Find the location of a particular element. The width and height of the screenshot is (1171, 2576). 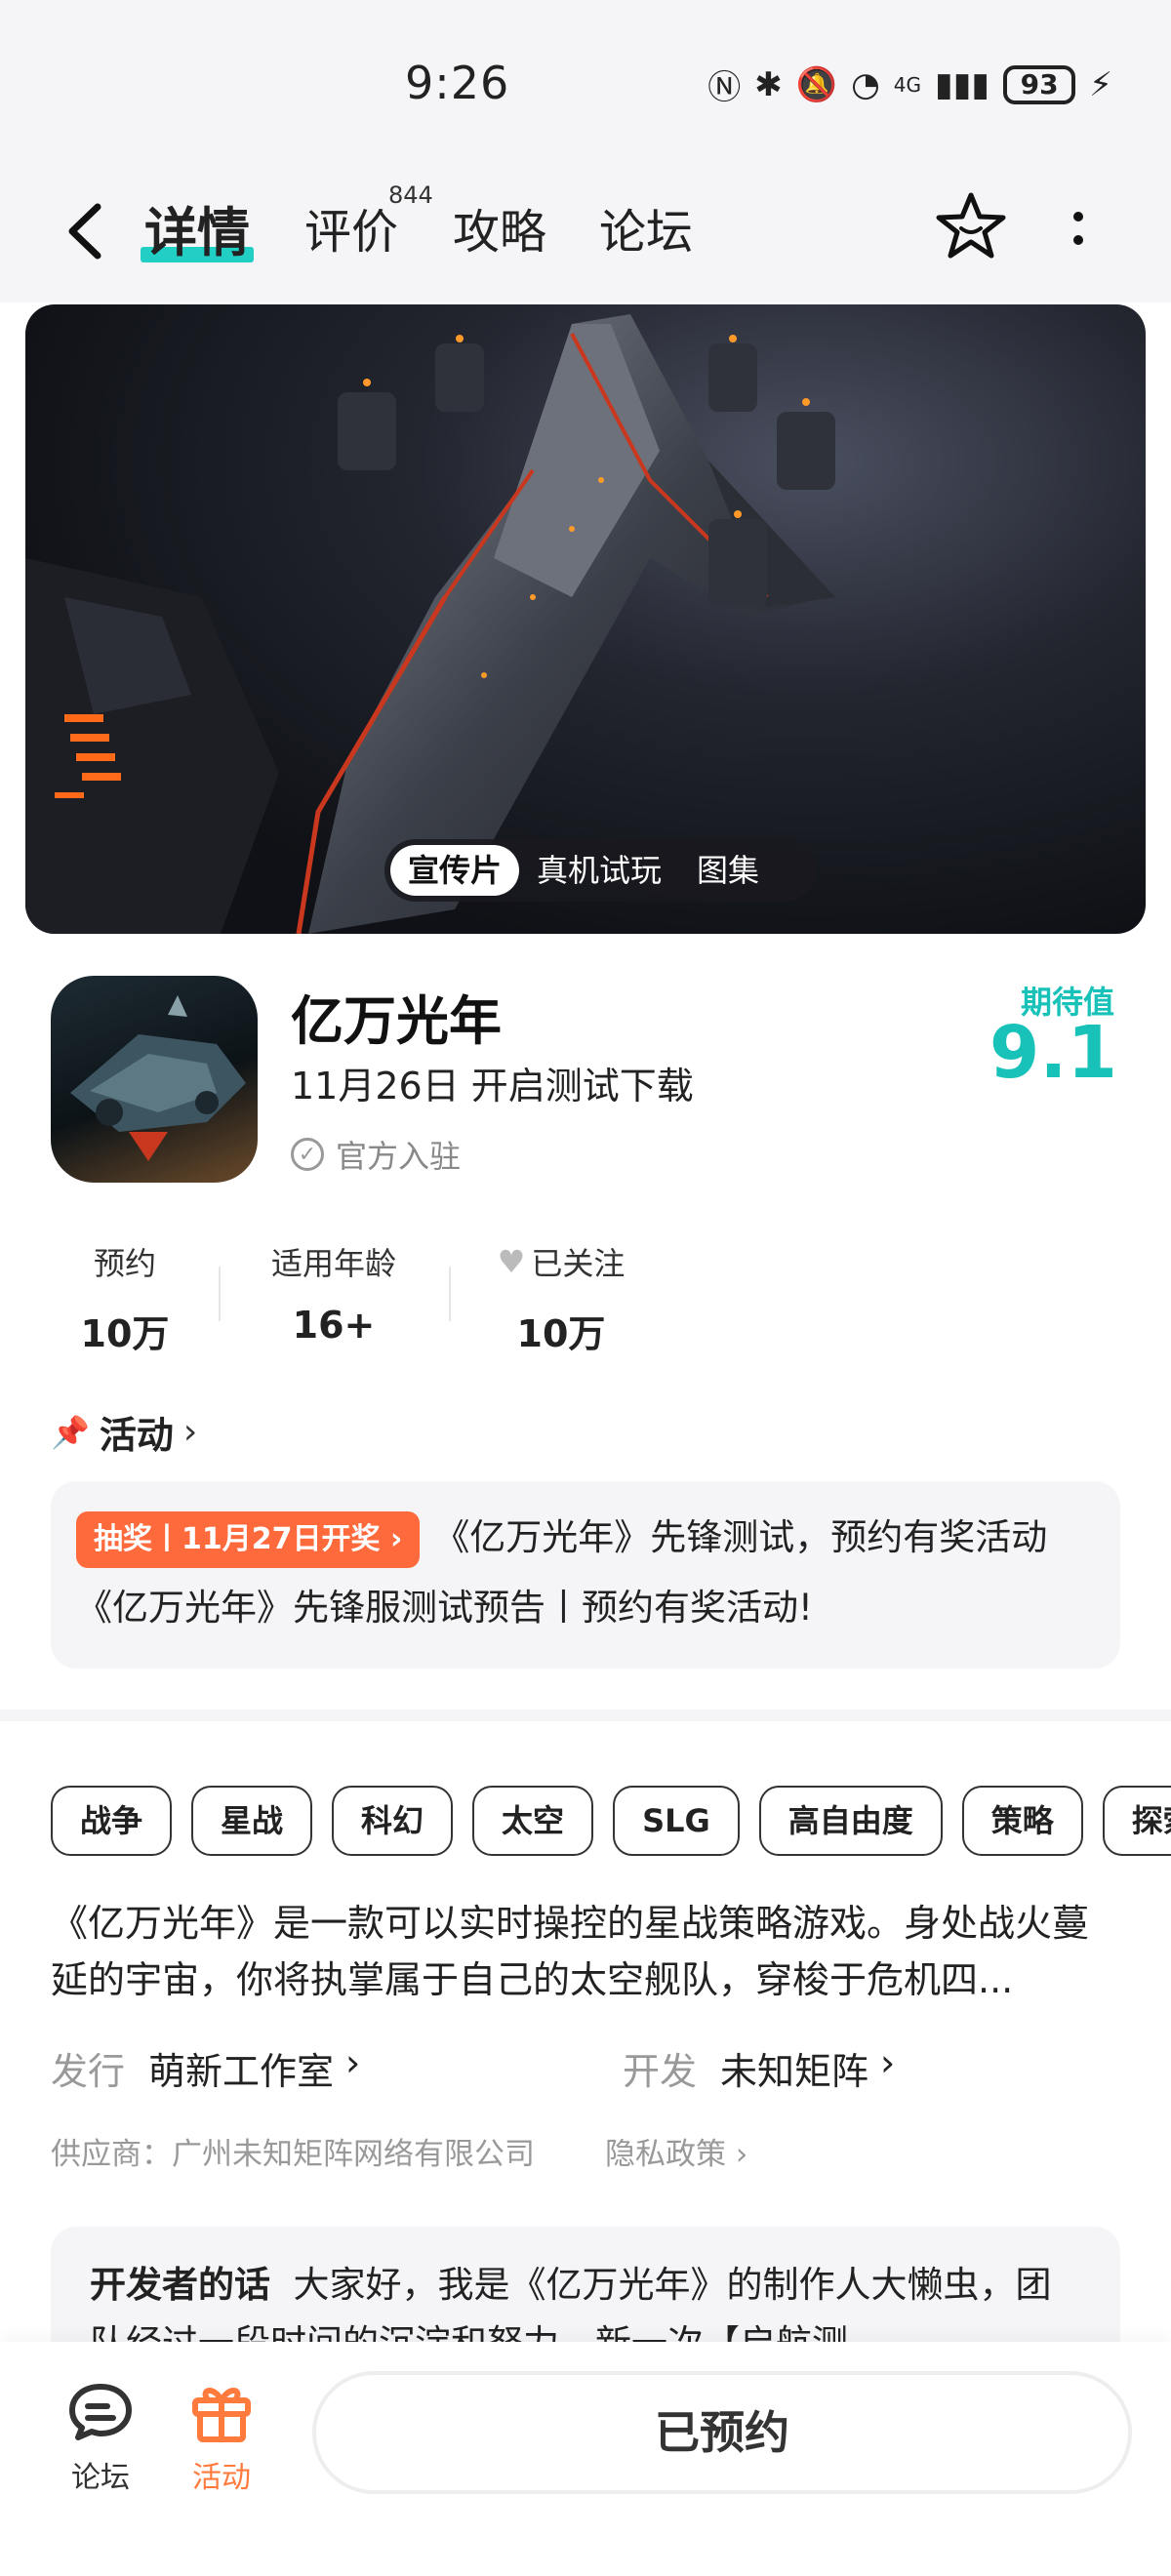

heart-icon: ♥ is located at coordinates (511, 1261).